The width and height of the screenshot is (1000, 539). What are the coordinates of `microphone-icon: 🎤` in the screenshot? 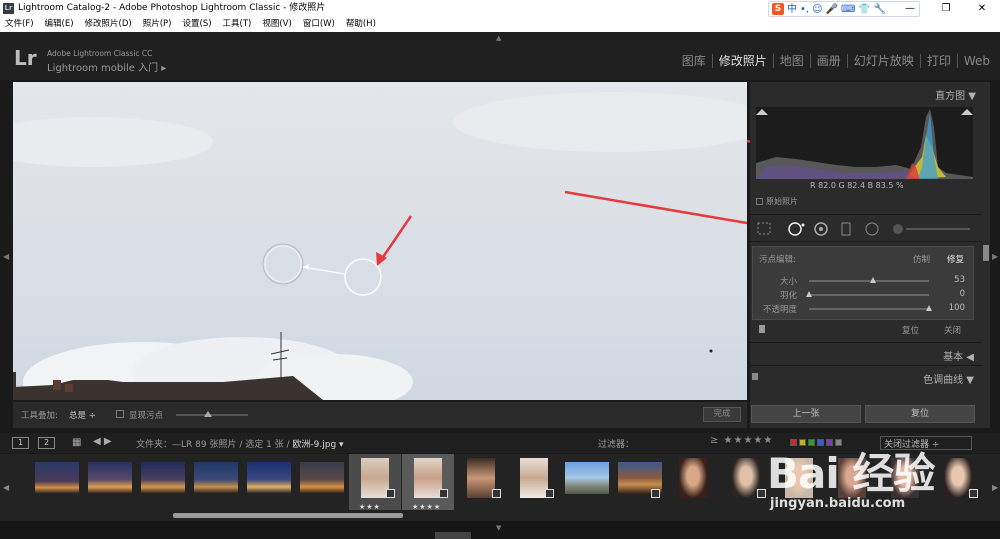 It's located at (832, 9).